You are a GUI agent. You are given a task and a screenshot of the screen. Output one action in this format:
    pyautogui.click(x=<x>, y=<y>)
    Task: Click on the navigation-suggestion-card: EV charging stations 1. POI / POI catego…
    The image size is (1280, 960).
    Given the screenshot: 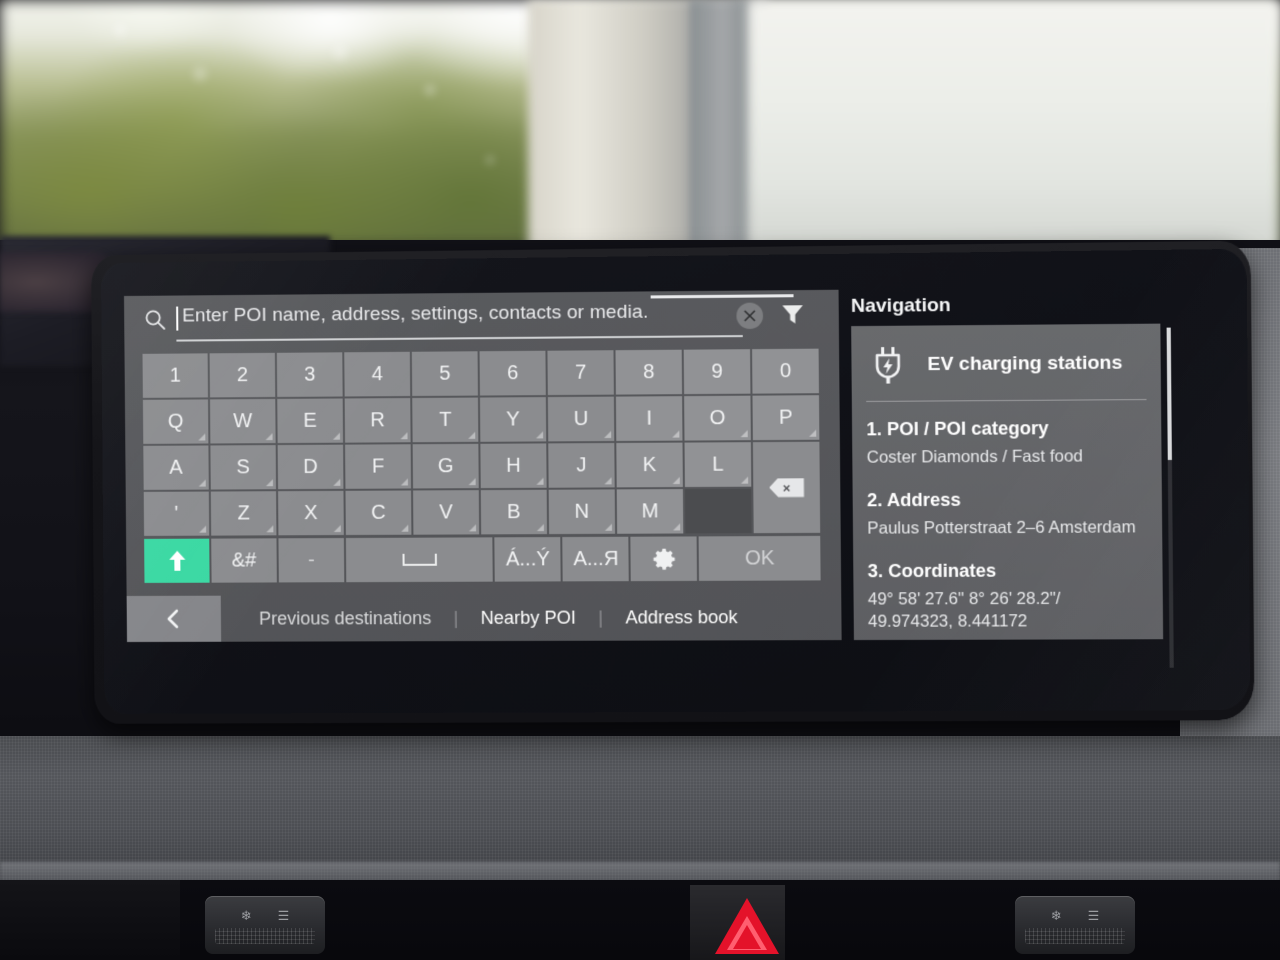 What is the action you would take?
    pyautogui.click(x=1012, y=495)
    